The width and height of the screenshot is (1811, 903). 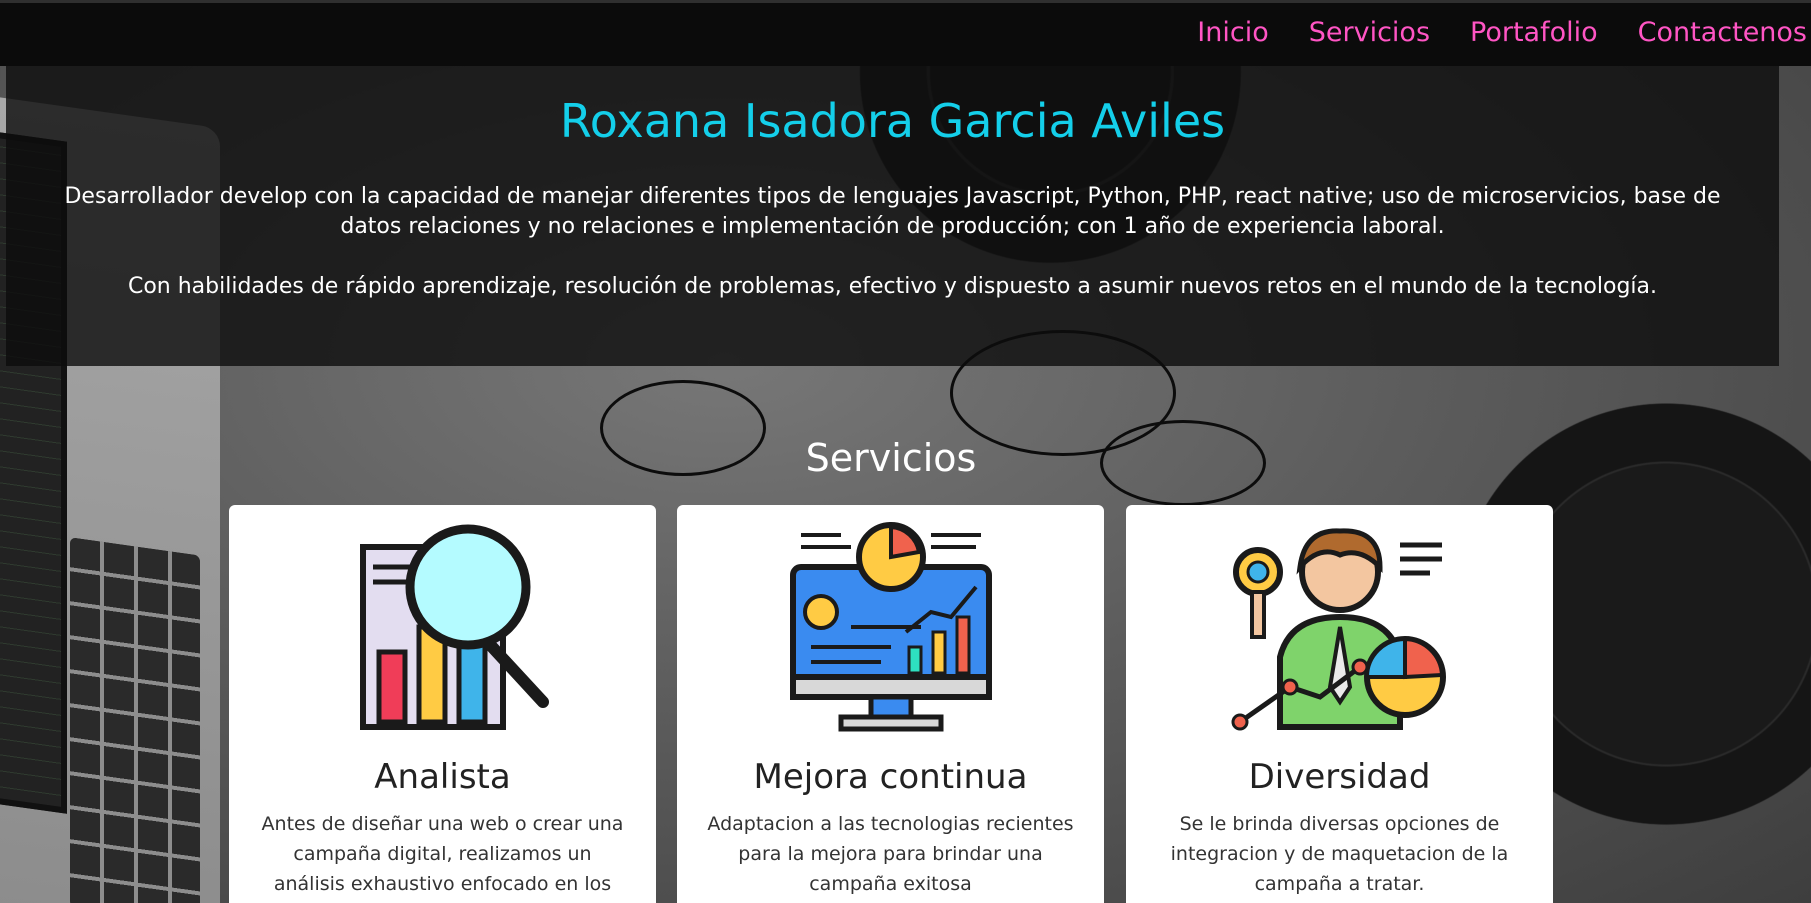 I want to click on service-card-title: Mejora continua, so click(x=890, y=777).